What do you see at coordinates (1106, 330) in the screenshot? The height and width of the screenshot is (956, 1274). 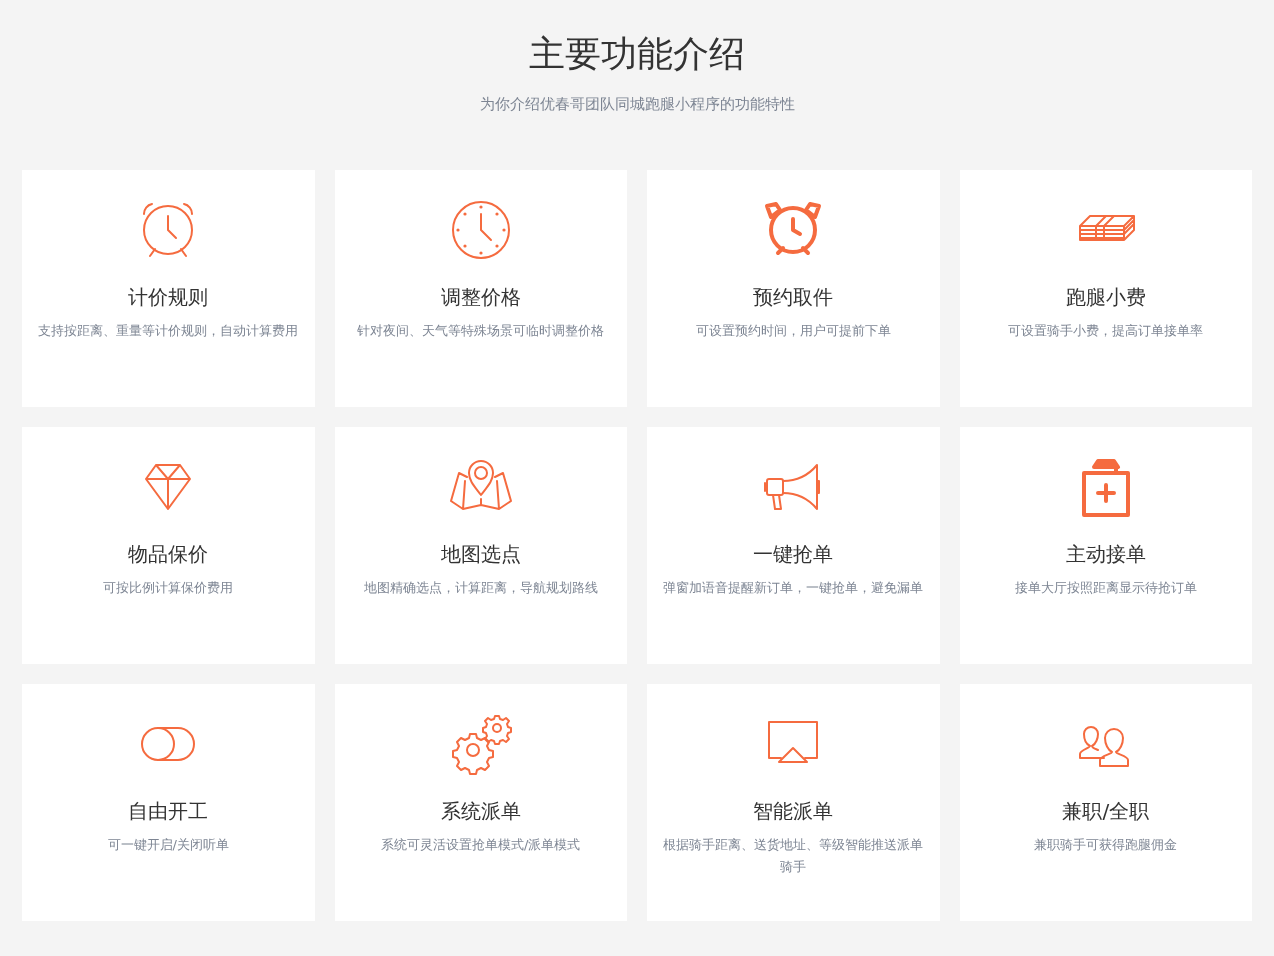 I see `feature-description: 可设置骑手小费，提高订单接单率` at bounding box center [1106, 330].